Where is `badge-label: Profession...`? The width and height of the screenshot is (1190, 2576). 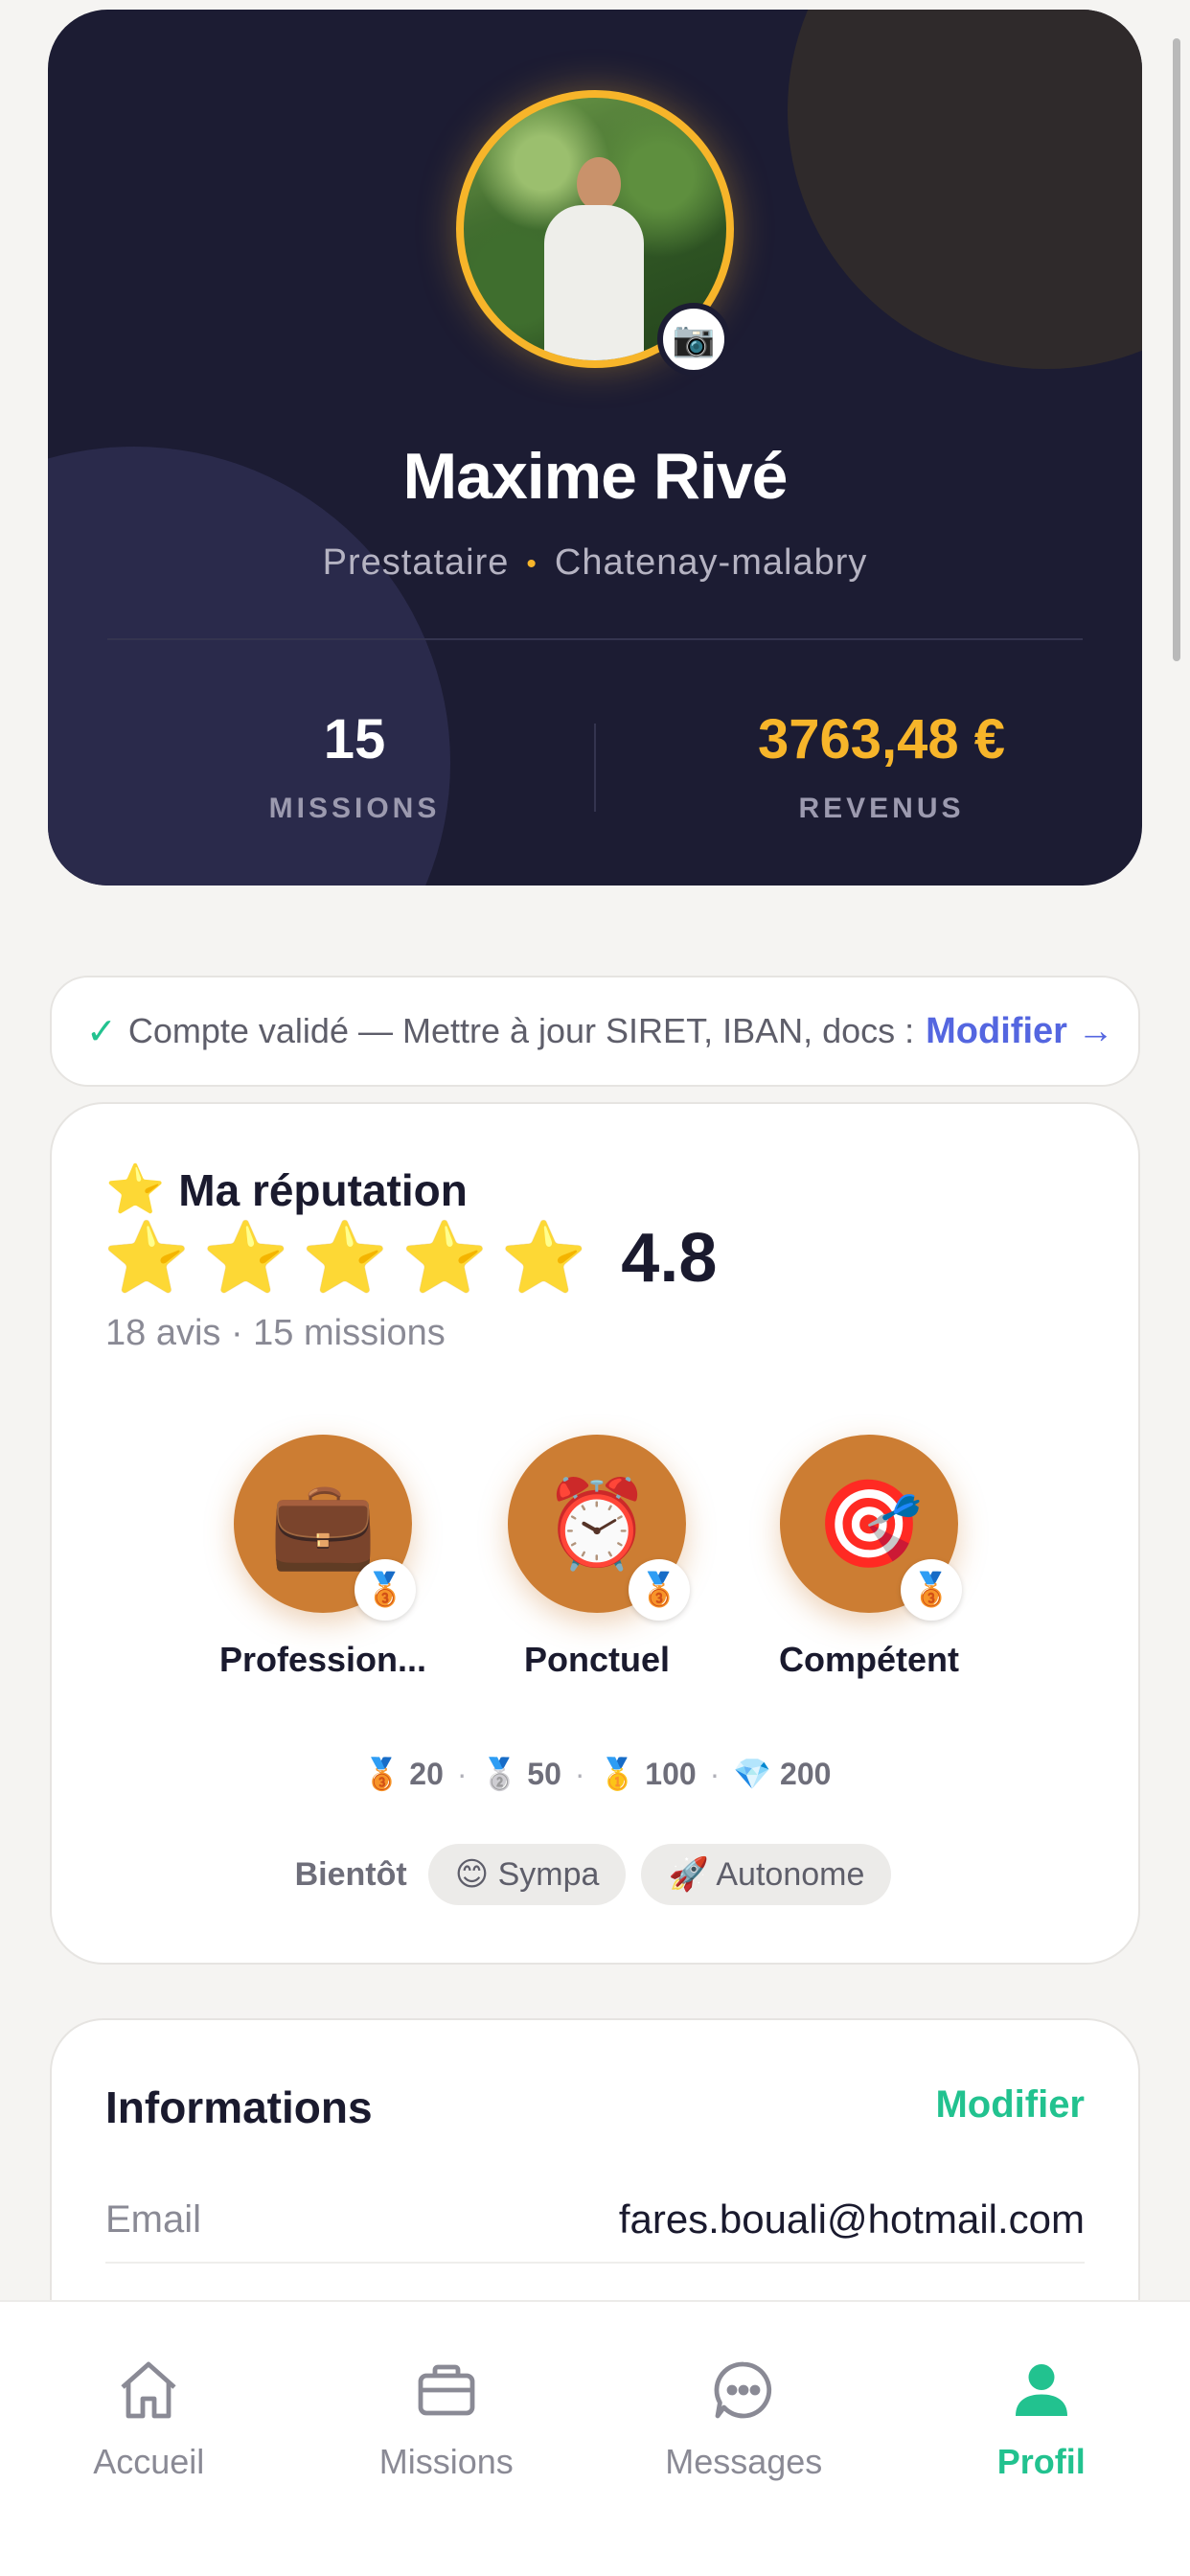
badge-label: Profession... is located at coordinates (323, 1659).